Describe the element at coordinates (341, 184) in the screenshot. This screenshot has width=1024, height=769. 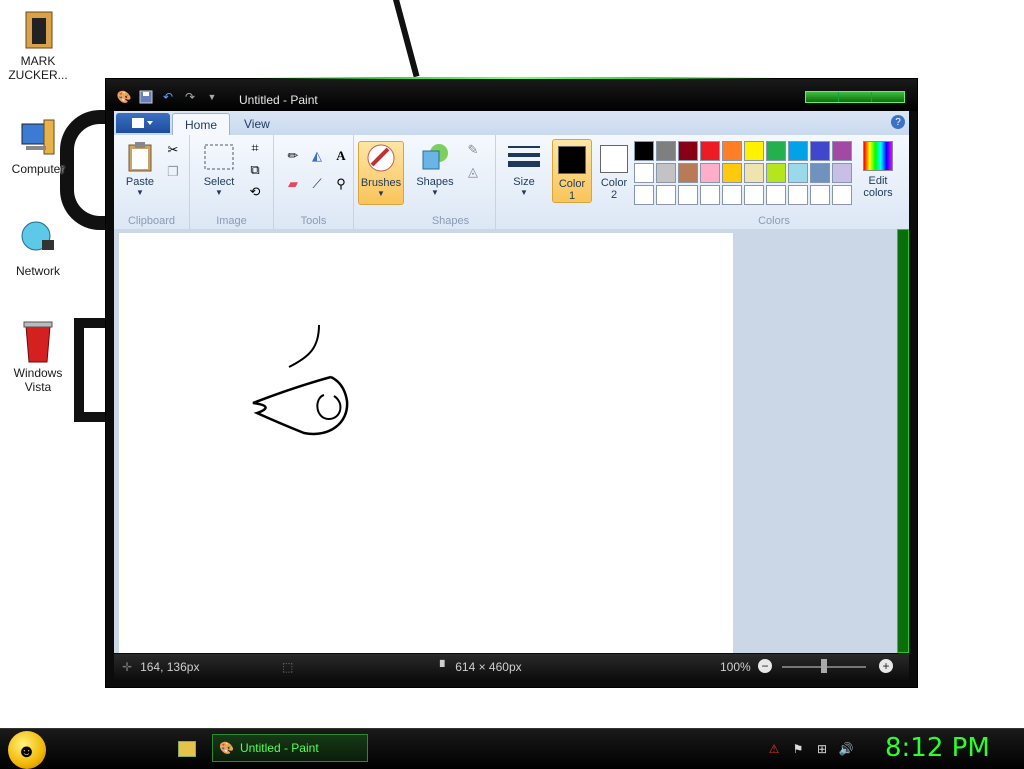
I see `magnifier-icon: ⚲` at that location.